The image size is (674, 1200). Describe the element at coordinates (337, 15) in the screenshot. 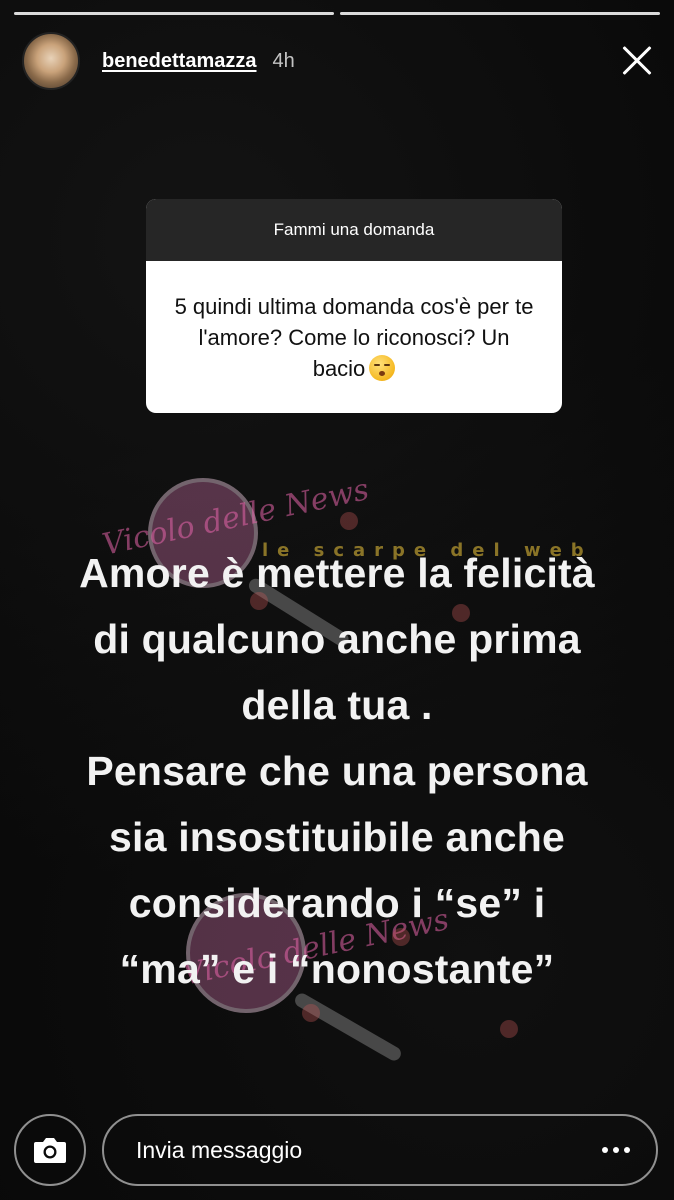

I see `story-progress-bar` at that location.